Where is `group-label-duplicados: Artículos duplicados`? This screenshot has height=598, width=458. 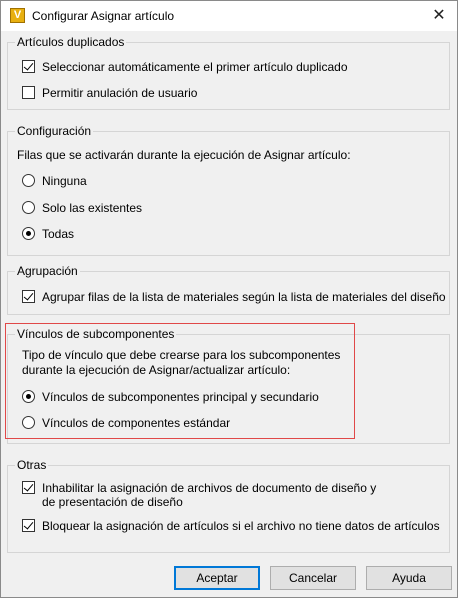
group-label-duplicados: Artículos duplicados is located at coordinates (71, 42).